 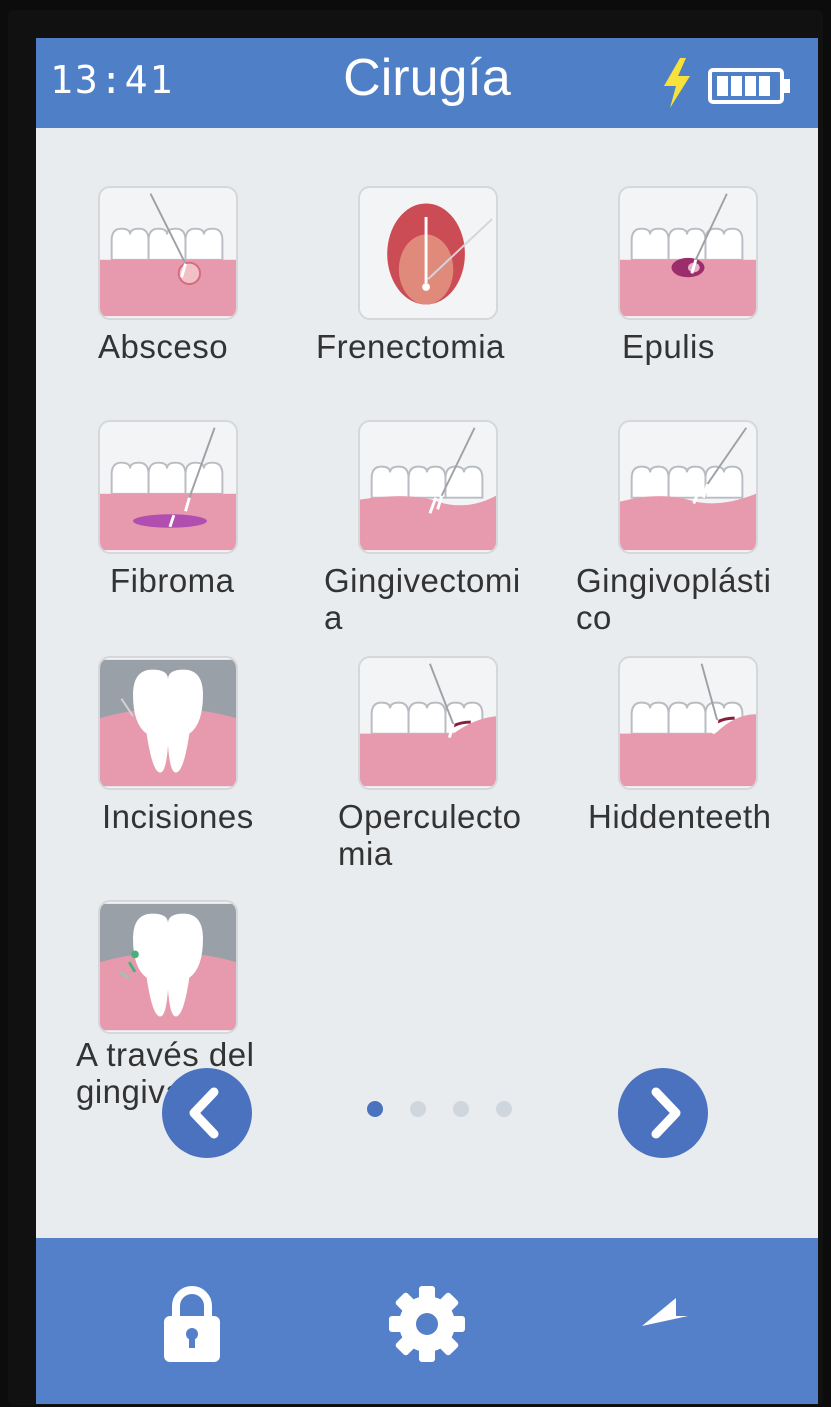 I want to click on lightning-bolt-icon, so click(x=677, y=83).